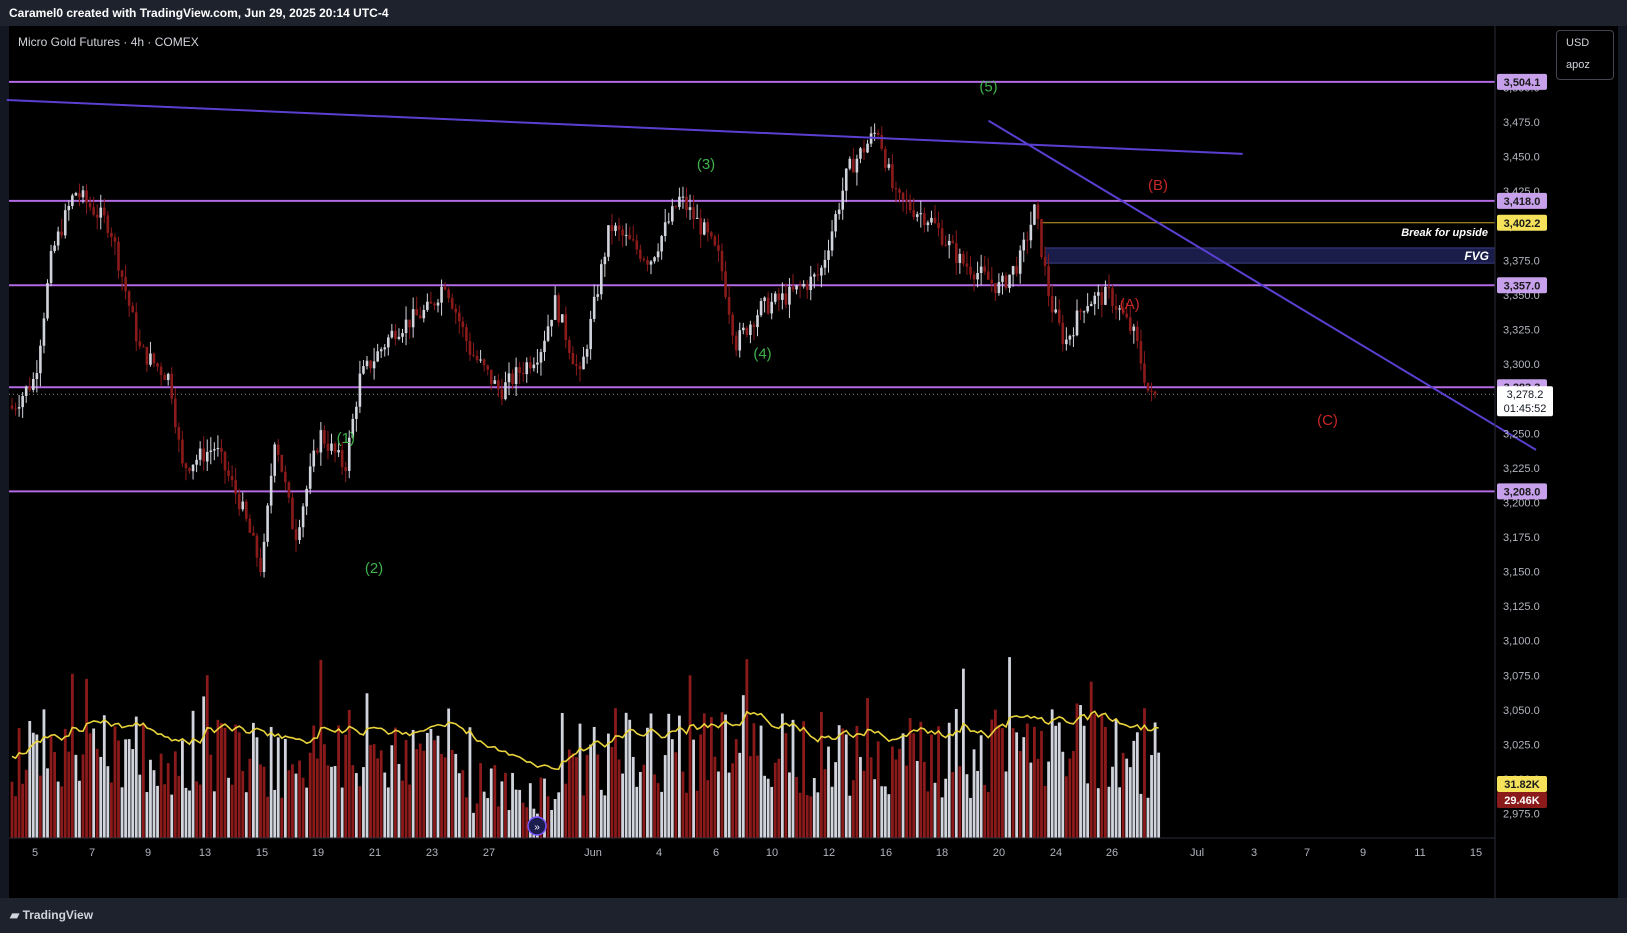 This screenshot has height=933, width=1627. What do you see at coordinates (1521, 469) in the screenshot?
I see `y-tick-label: 3,225.0` at bounding box center [1521, 469].